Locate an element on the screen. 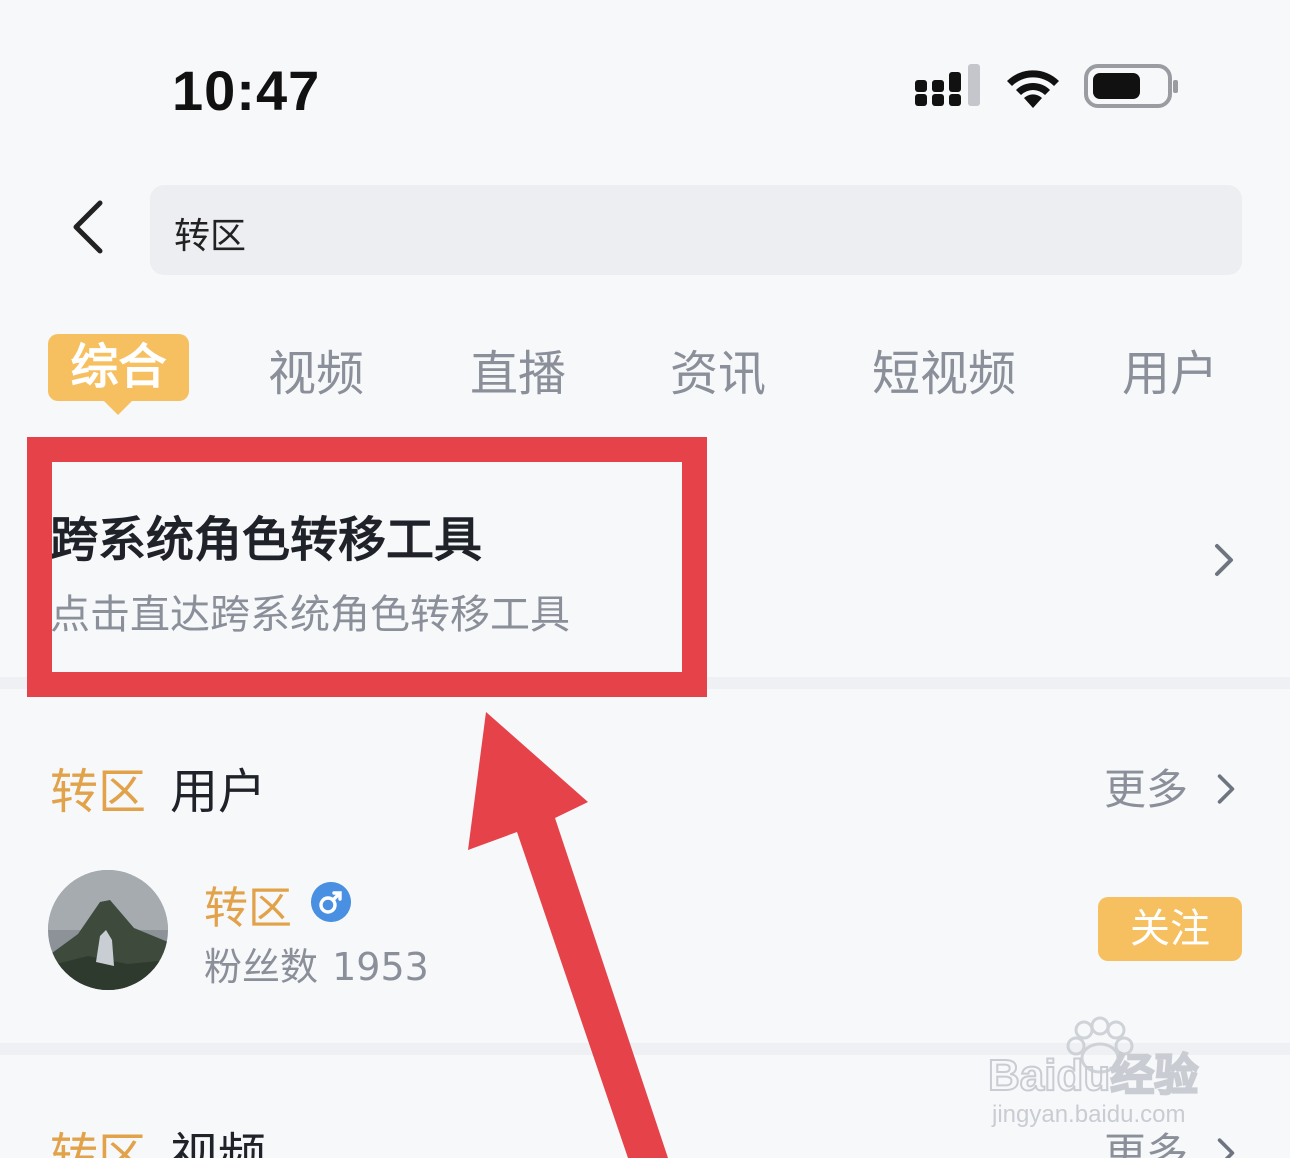  baidu-watermark-logo: Baidu经验 jingyan.baidu.com is located at coordinates (1093, 1072).